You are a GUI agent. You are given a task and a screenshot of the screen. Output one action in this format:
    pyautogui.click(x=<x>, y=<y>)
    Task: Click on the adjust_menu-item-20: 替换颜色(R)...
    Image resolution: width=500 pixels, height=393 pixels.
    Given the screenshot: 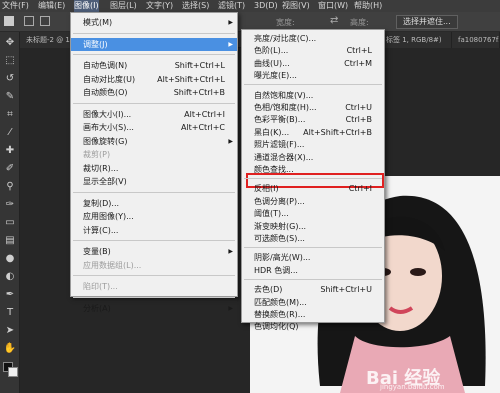 What is the action you would take?
    pyautogui.click(x=313, y=314)
    